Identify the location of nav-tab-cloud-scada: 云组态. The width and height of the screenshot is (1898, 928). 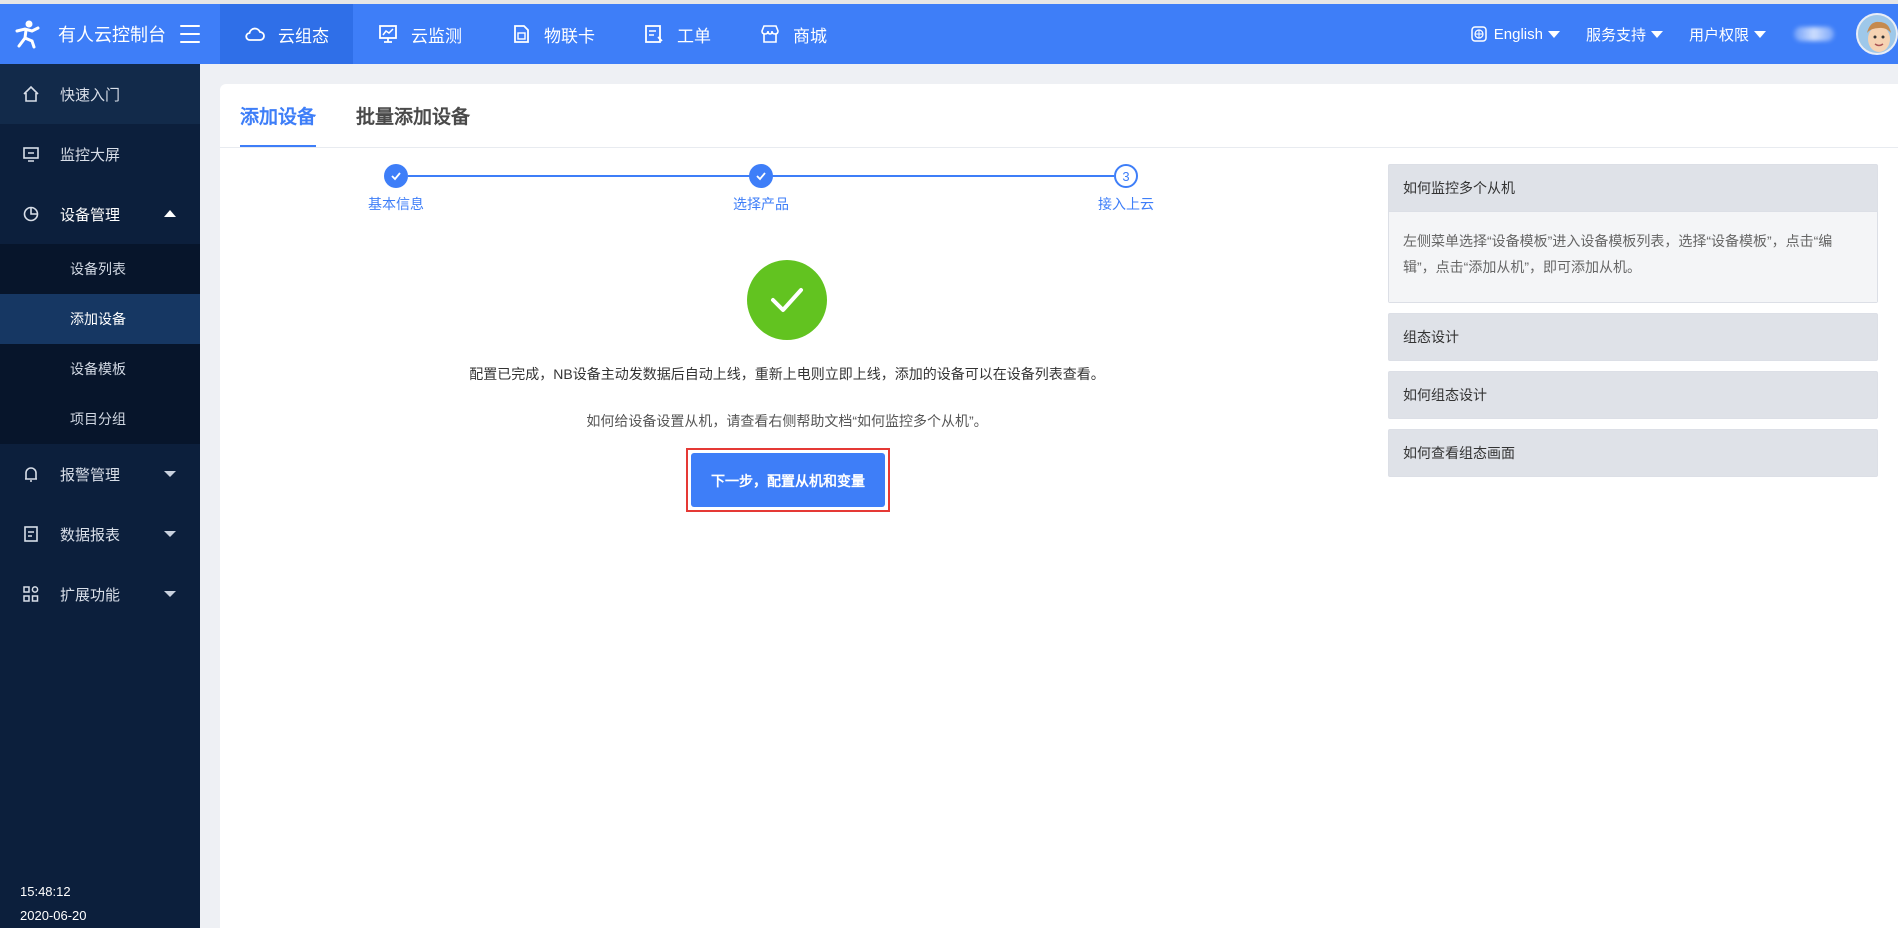
(286, 34).